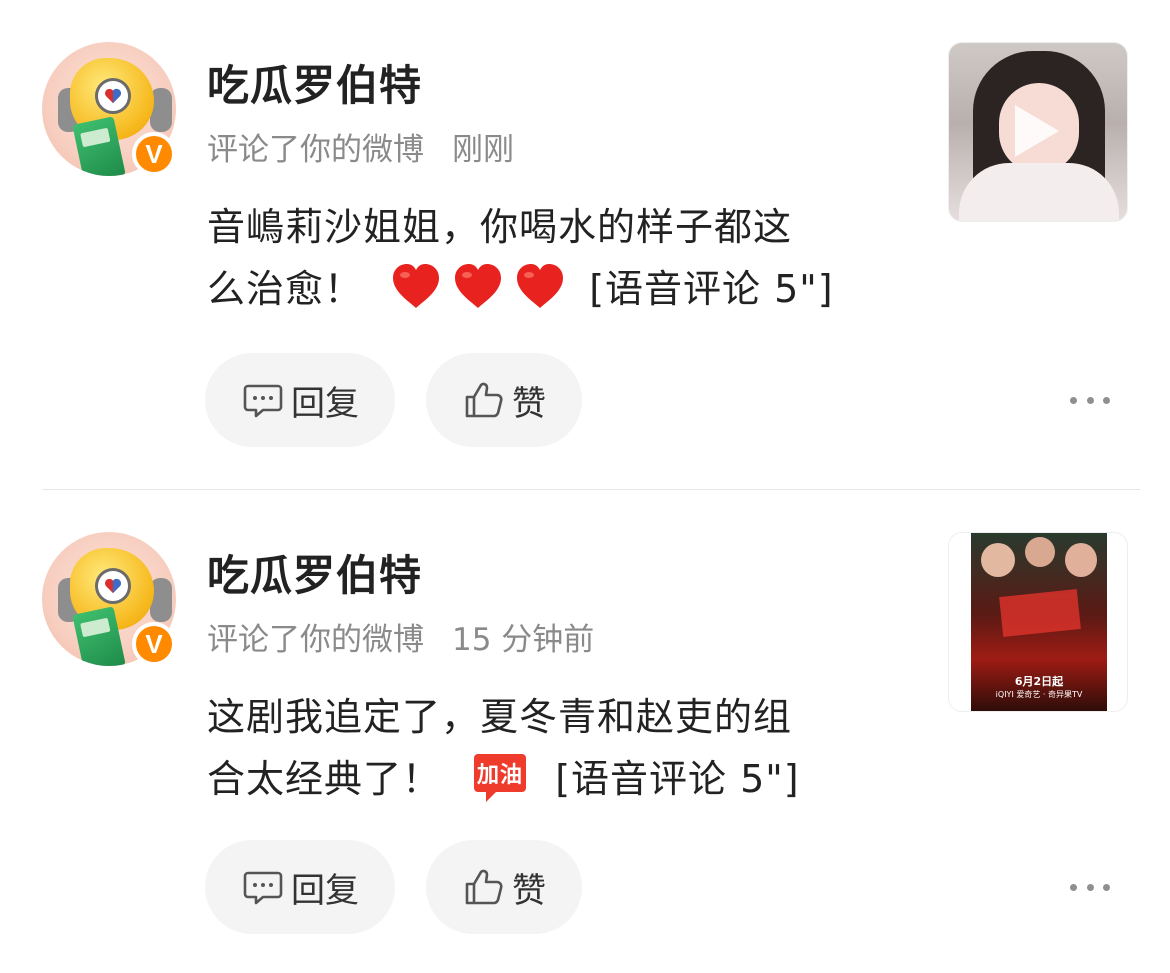 The height and width of the screenshot is (973, 1170). I want to click on poster-date: 6月2日起, so click(1039, 681).